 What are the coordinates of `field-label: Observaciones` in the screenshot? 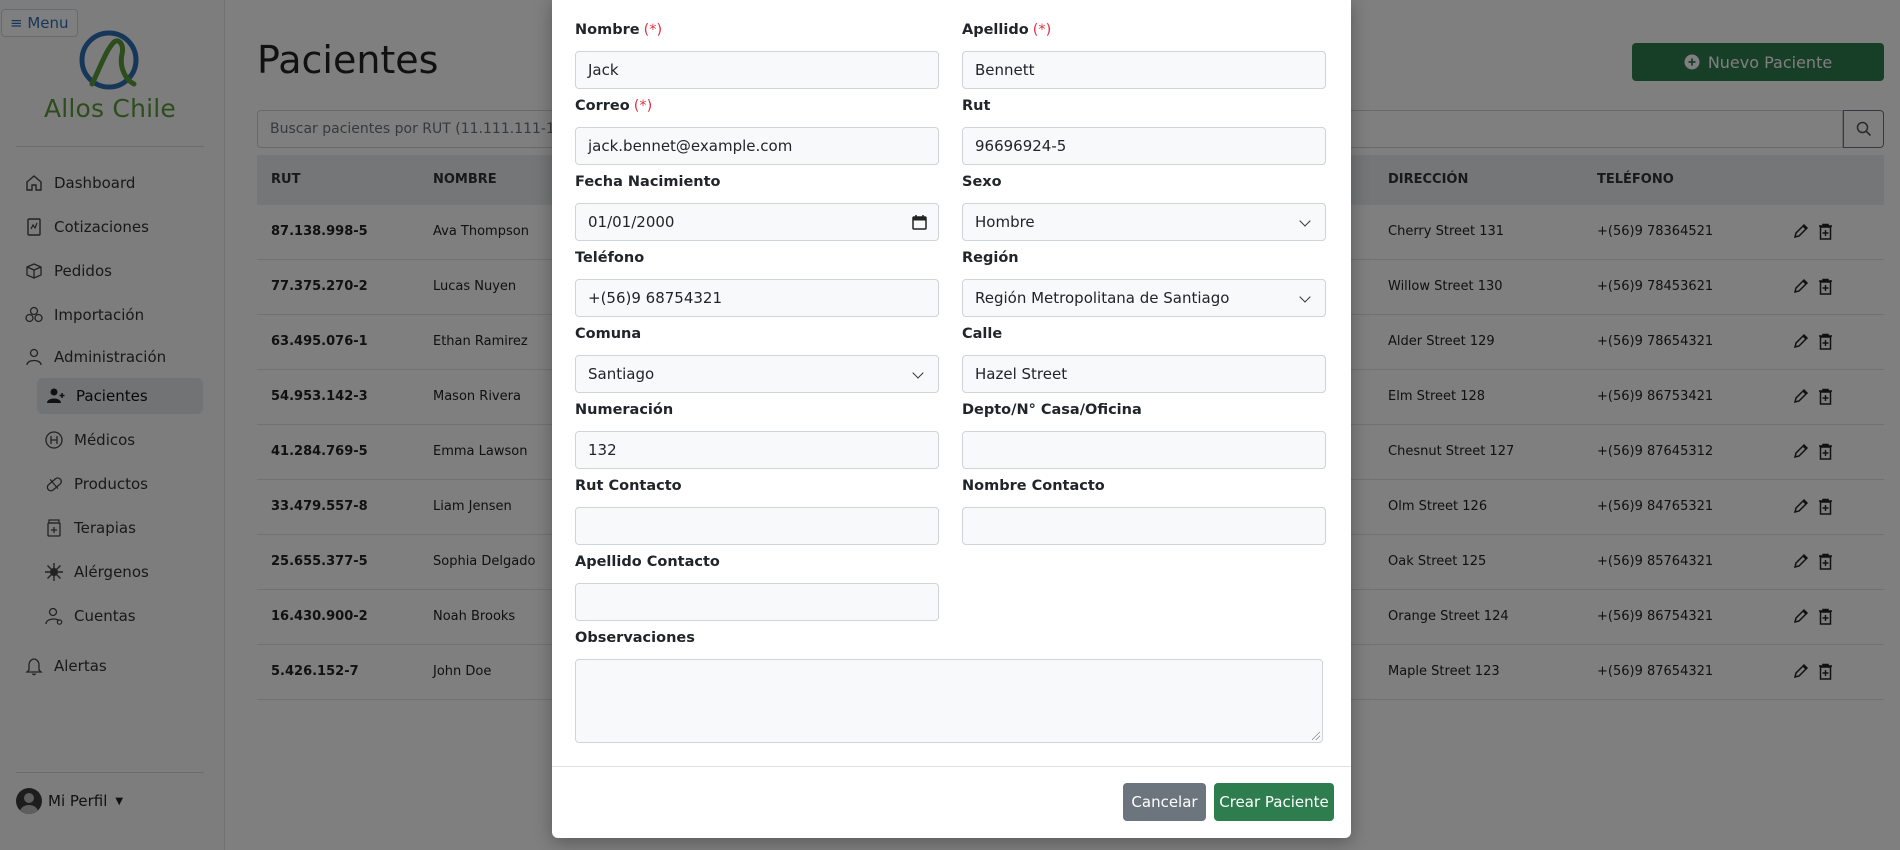 It's located at (635, 638).